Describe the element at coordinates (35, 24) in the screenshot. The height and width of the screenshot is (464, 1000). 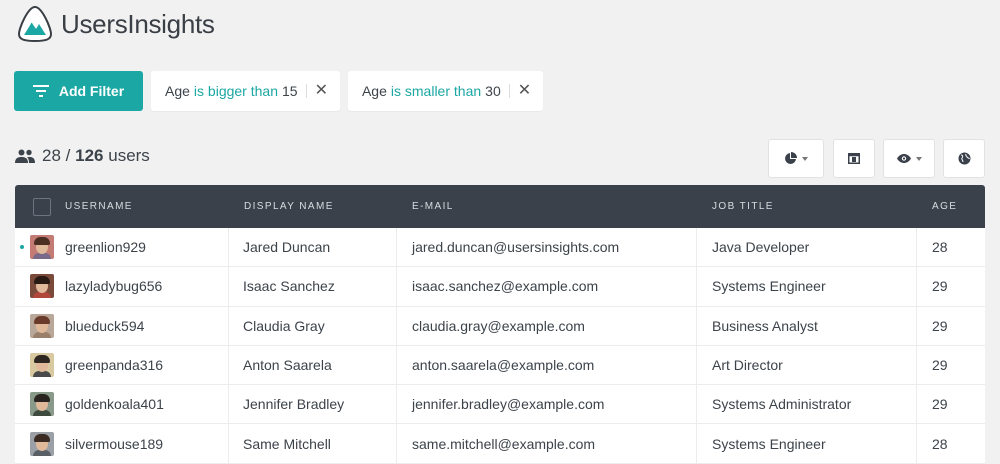
I see `logo-mountain-icon` at that location.